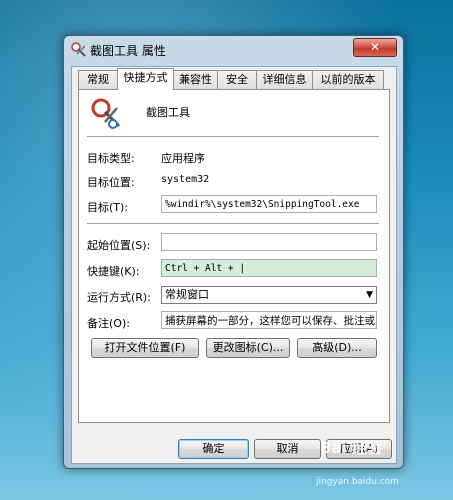 The height and width of the screenshot is (500, 453). I want to click on watermark-logo: Bai 经验, so click(351, 448).